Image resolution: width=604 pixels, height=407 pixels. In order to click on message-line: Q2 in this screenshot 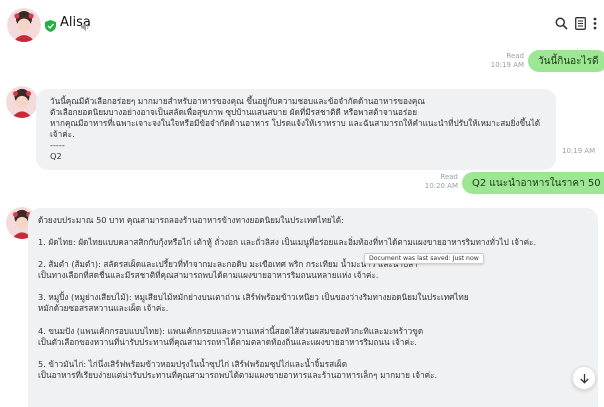, I will do `click(56, 156)`.